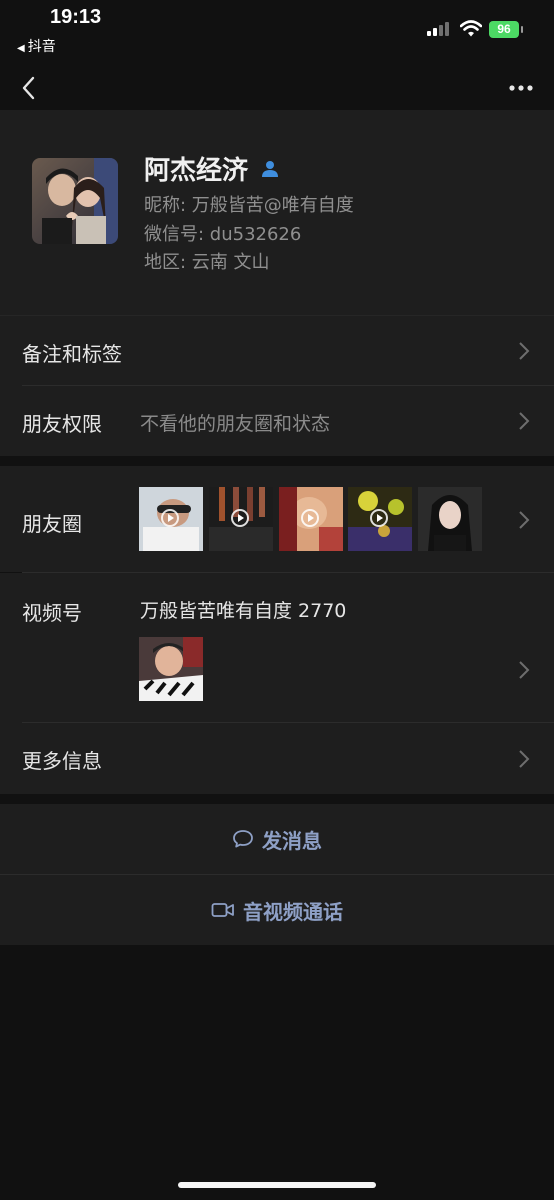 The width and height of the screenshot is (554, 1200). What do you see at coordinates (30, 88) in the screenshot?
I see `back-chevron-icon` at bounding box center [30, 88].